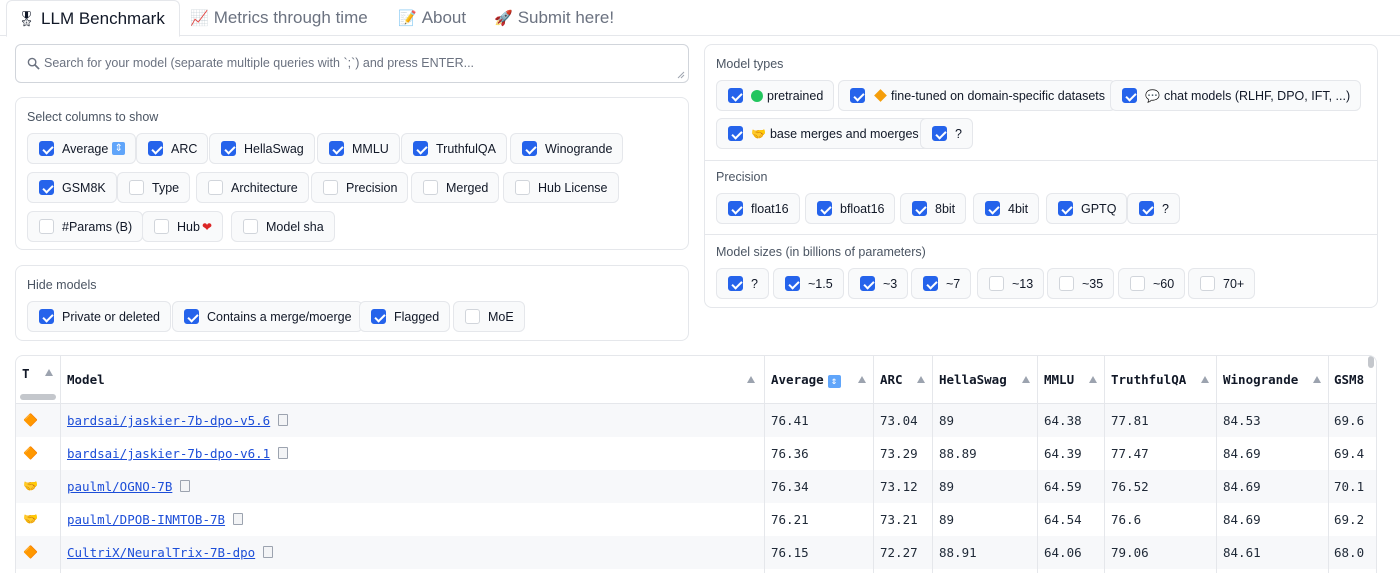 The width and height of the screenshot is (1400, 573). What do you see at coordinates (1371, 362) in the screenshot?
I see `vertical-scrollbar` at bounding box center [1371, 362].